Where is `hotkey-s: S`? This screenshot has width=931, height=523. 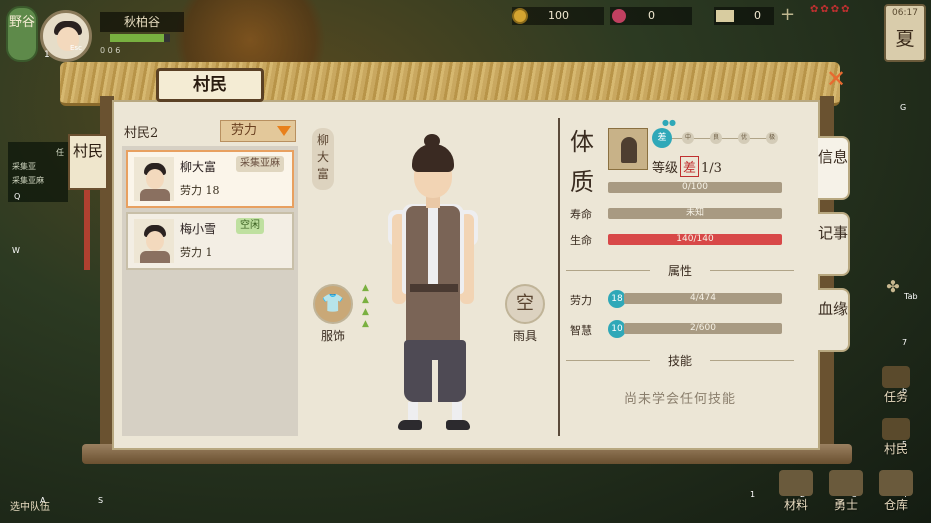 hotkey-s: S is located at coordinates (101, 500).